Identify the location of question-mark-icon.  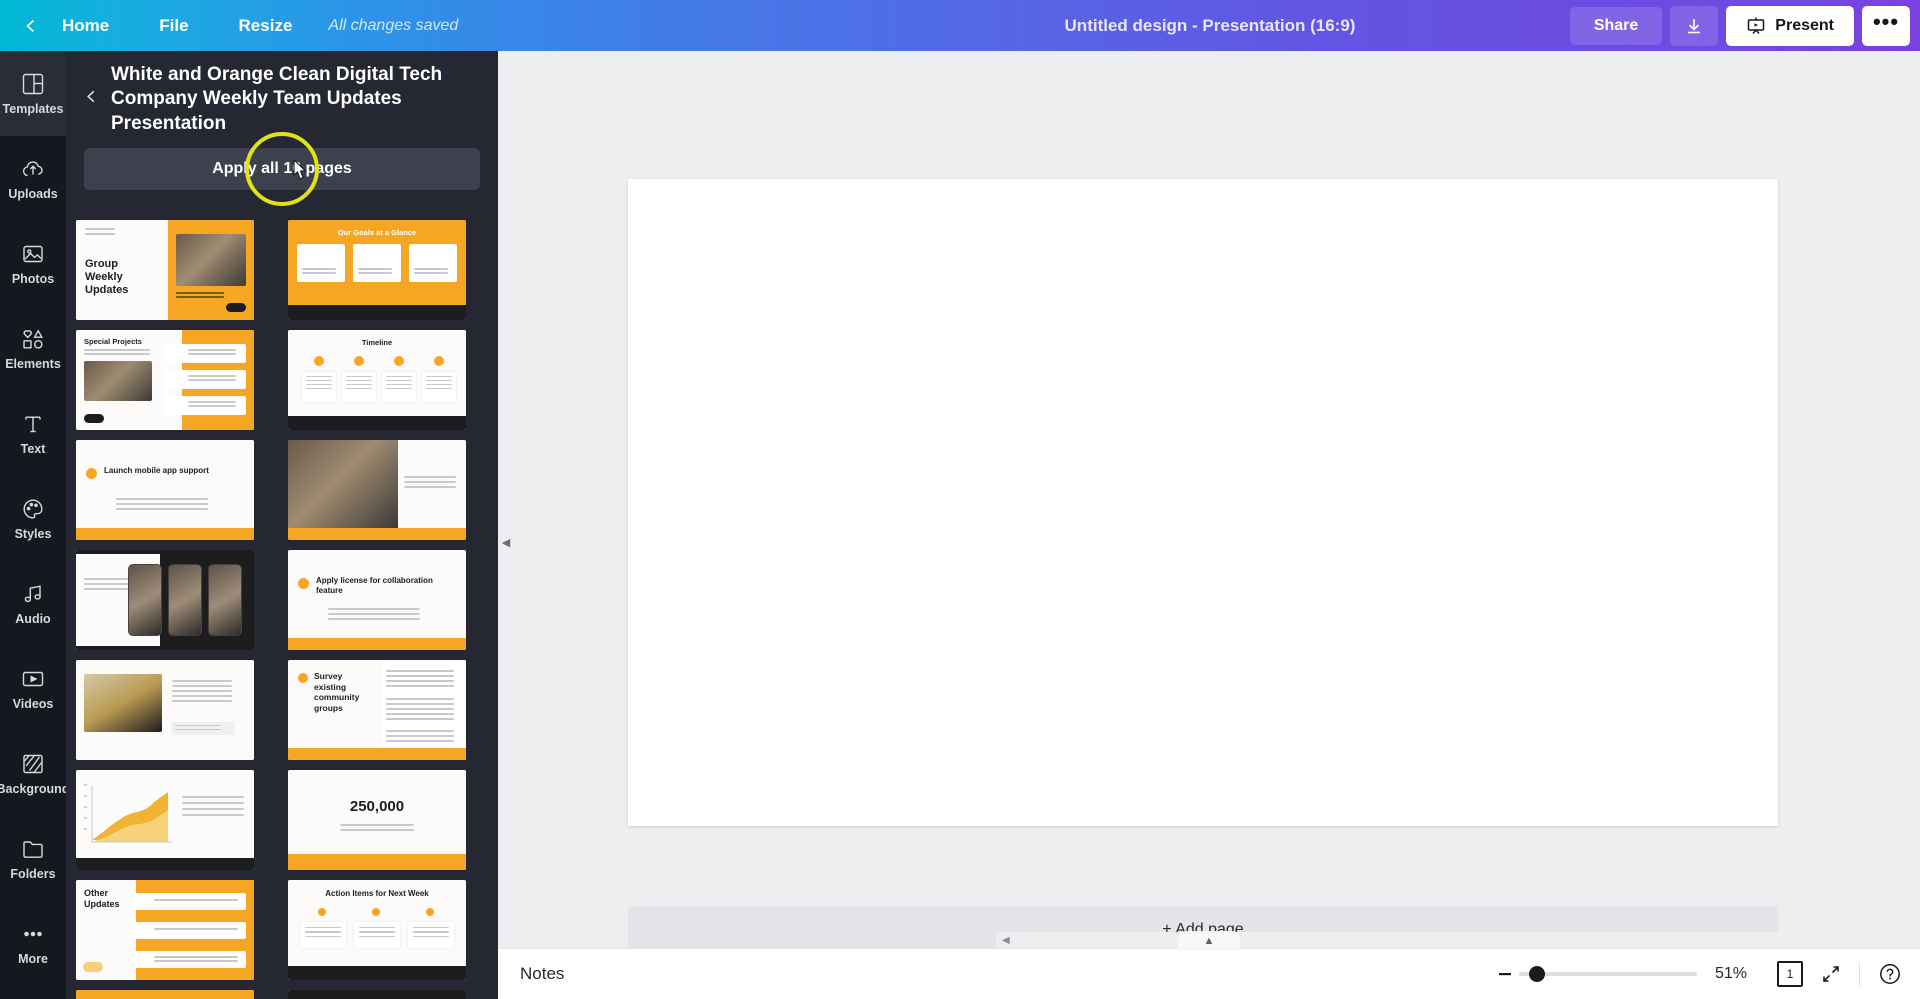
(1890, 974).